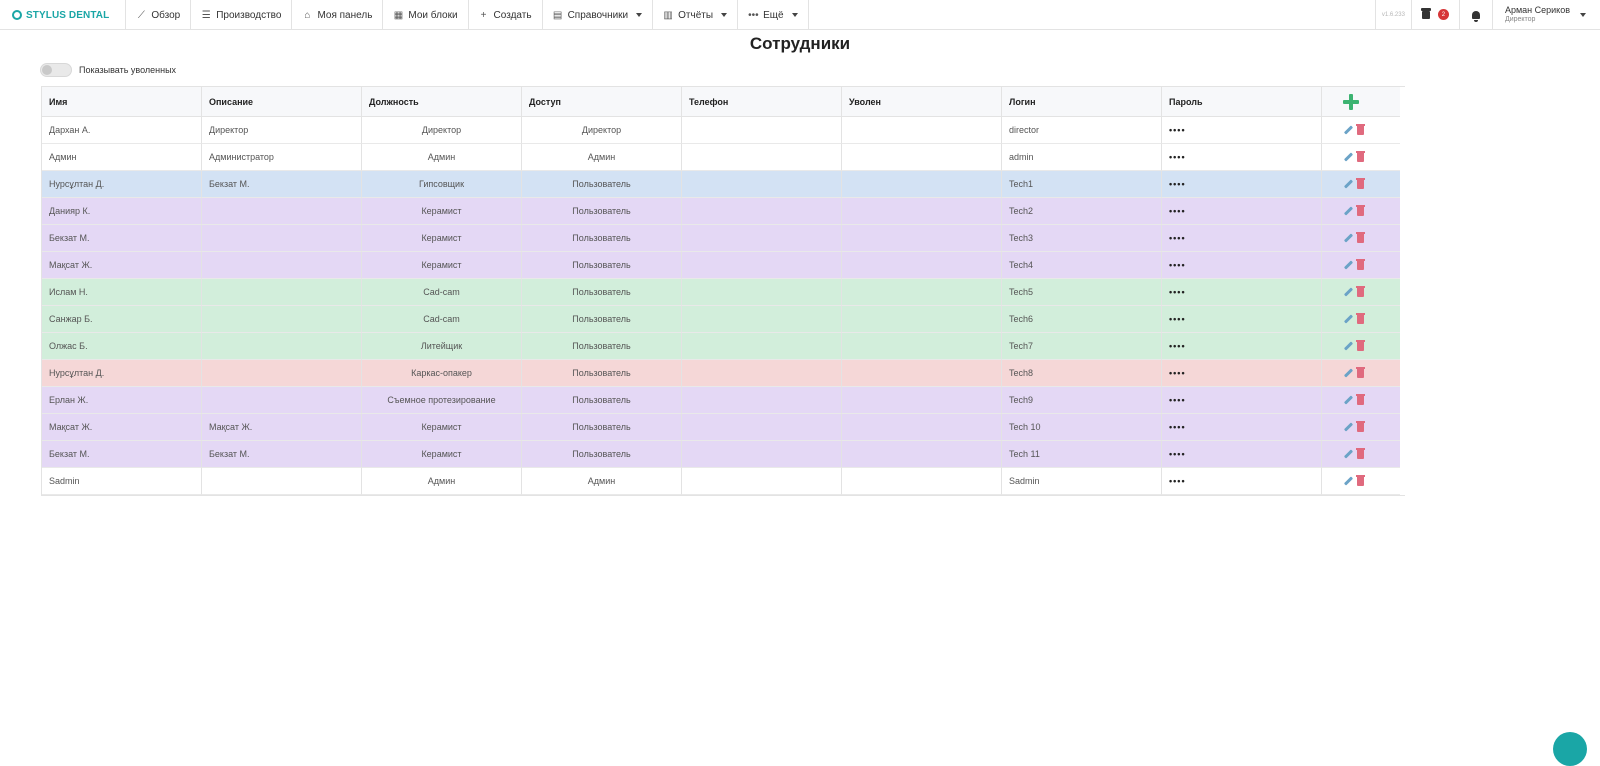  Describe the element at coordinates (122, 130) in the screenshot. I see `cell-name: Дархан А.` at that location.